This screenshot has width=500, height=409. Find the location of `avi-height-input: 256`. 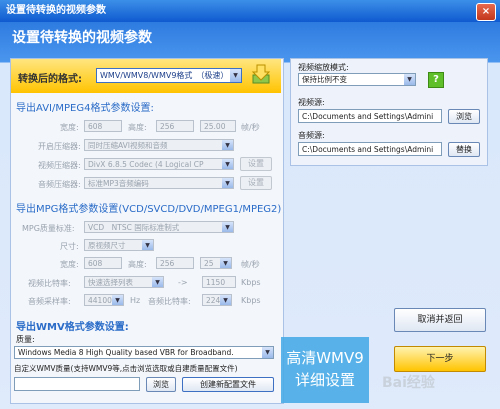

avi-height-input: 256 is located at coordinates (175, 126).